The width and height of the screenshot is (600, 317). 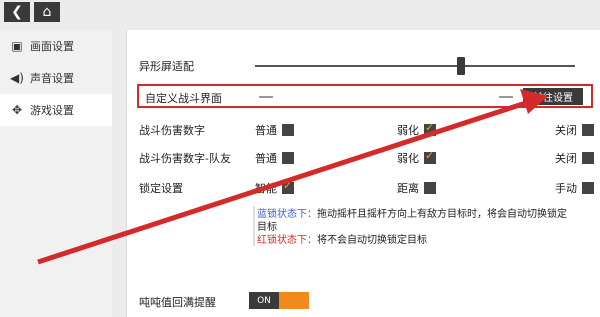 I want to click on reminder-toggle: ON, so click(x=279, y=300).